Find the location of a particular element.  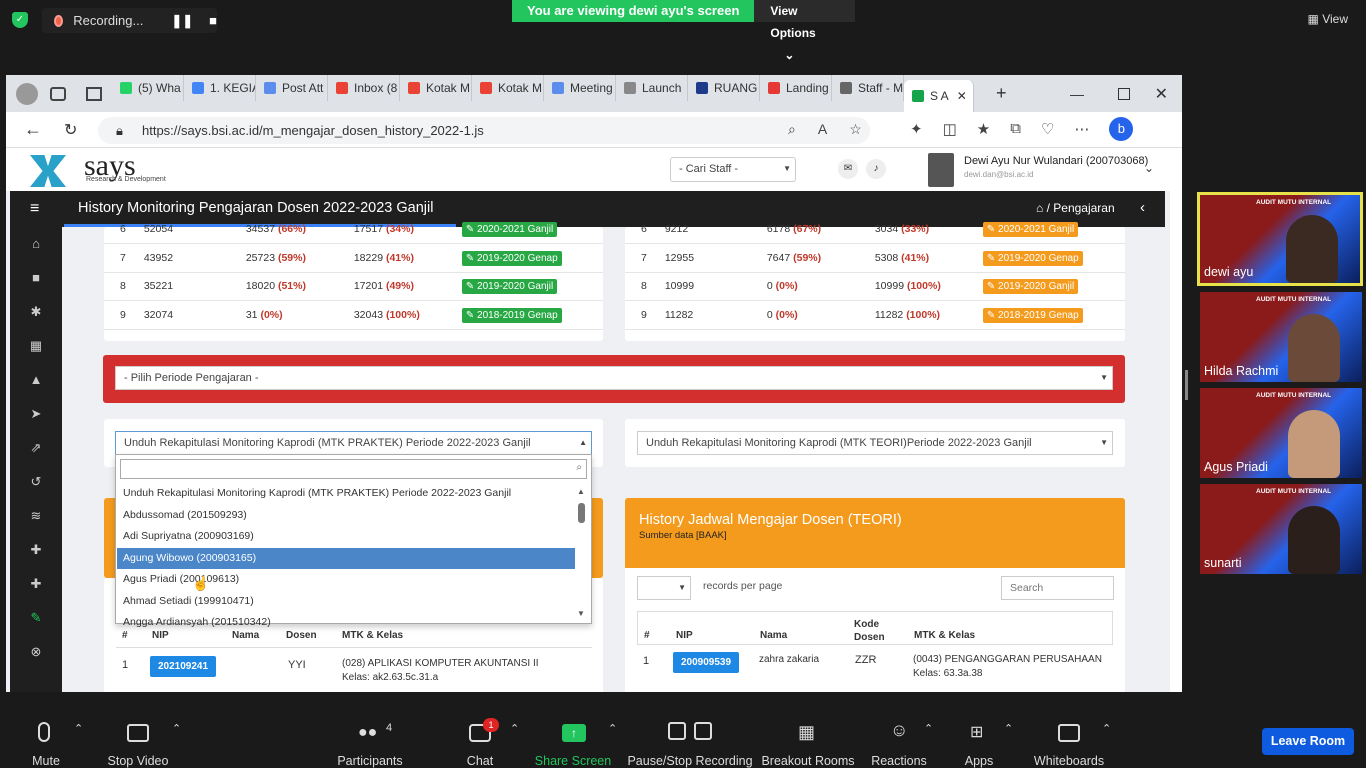

more-icon: ⋯ is located at coordinates (1081, 130).